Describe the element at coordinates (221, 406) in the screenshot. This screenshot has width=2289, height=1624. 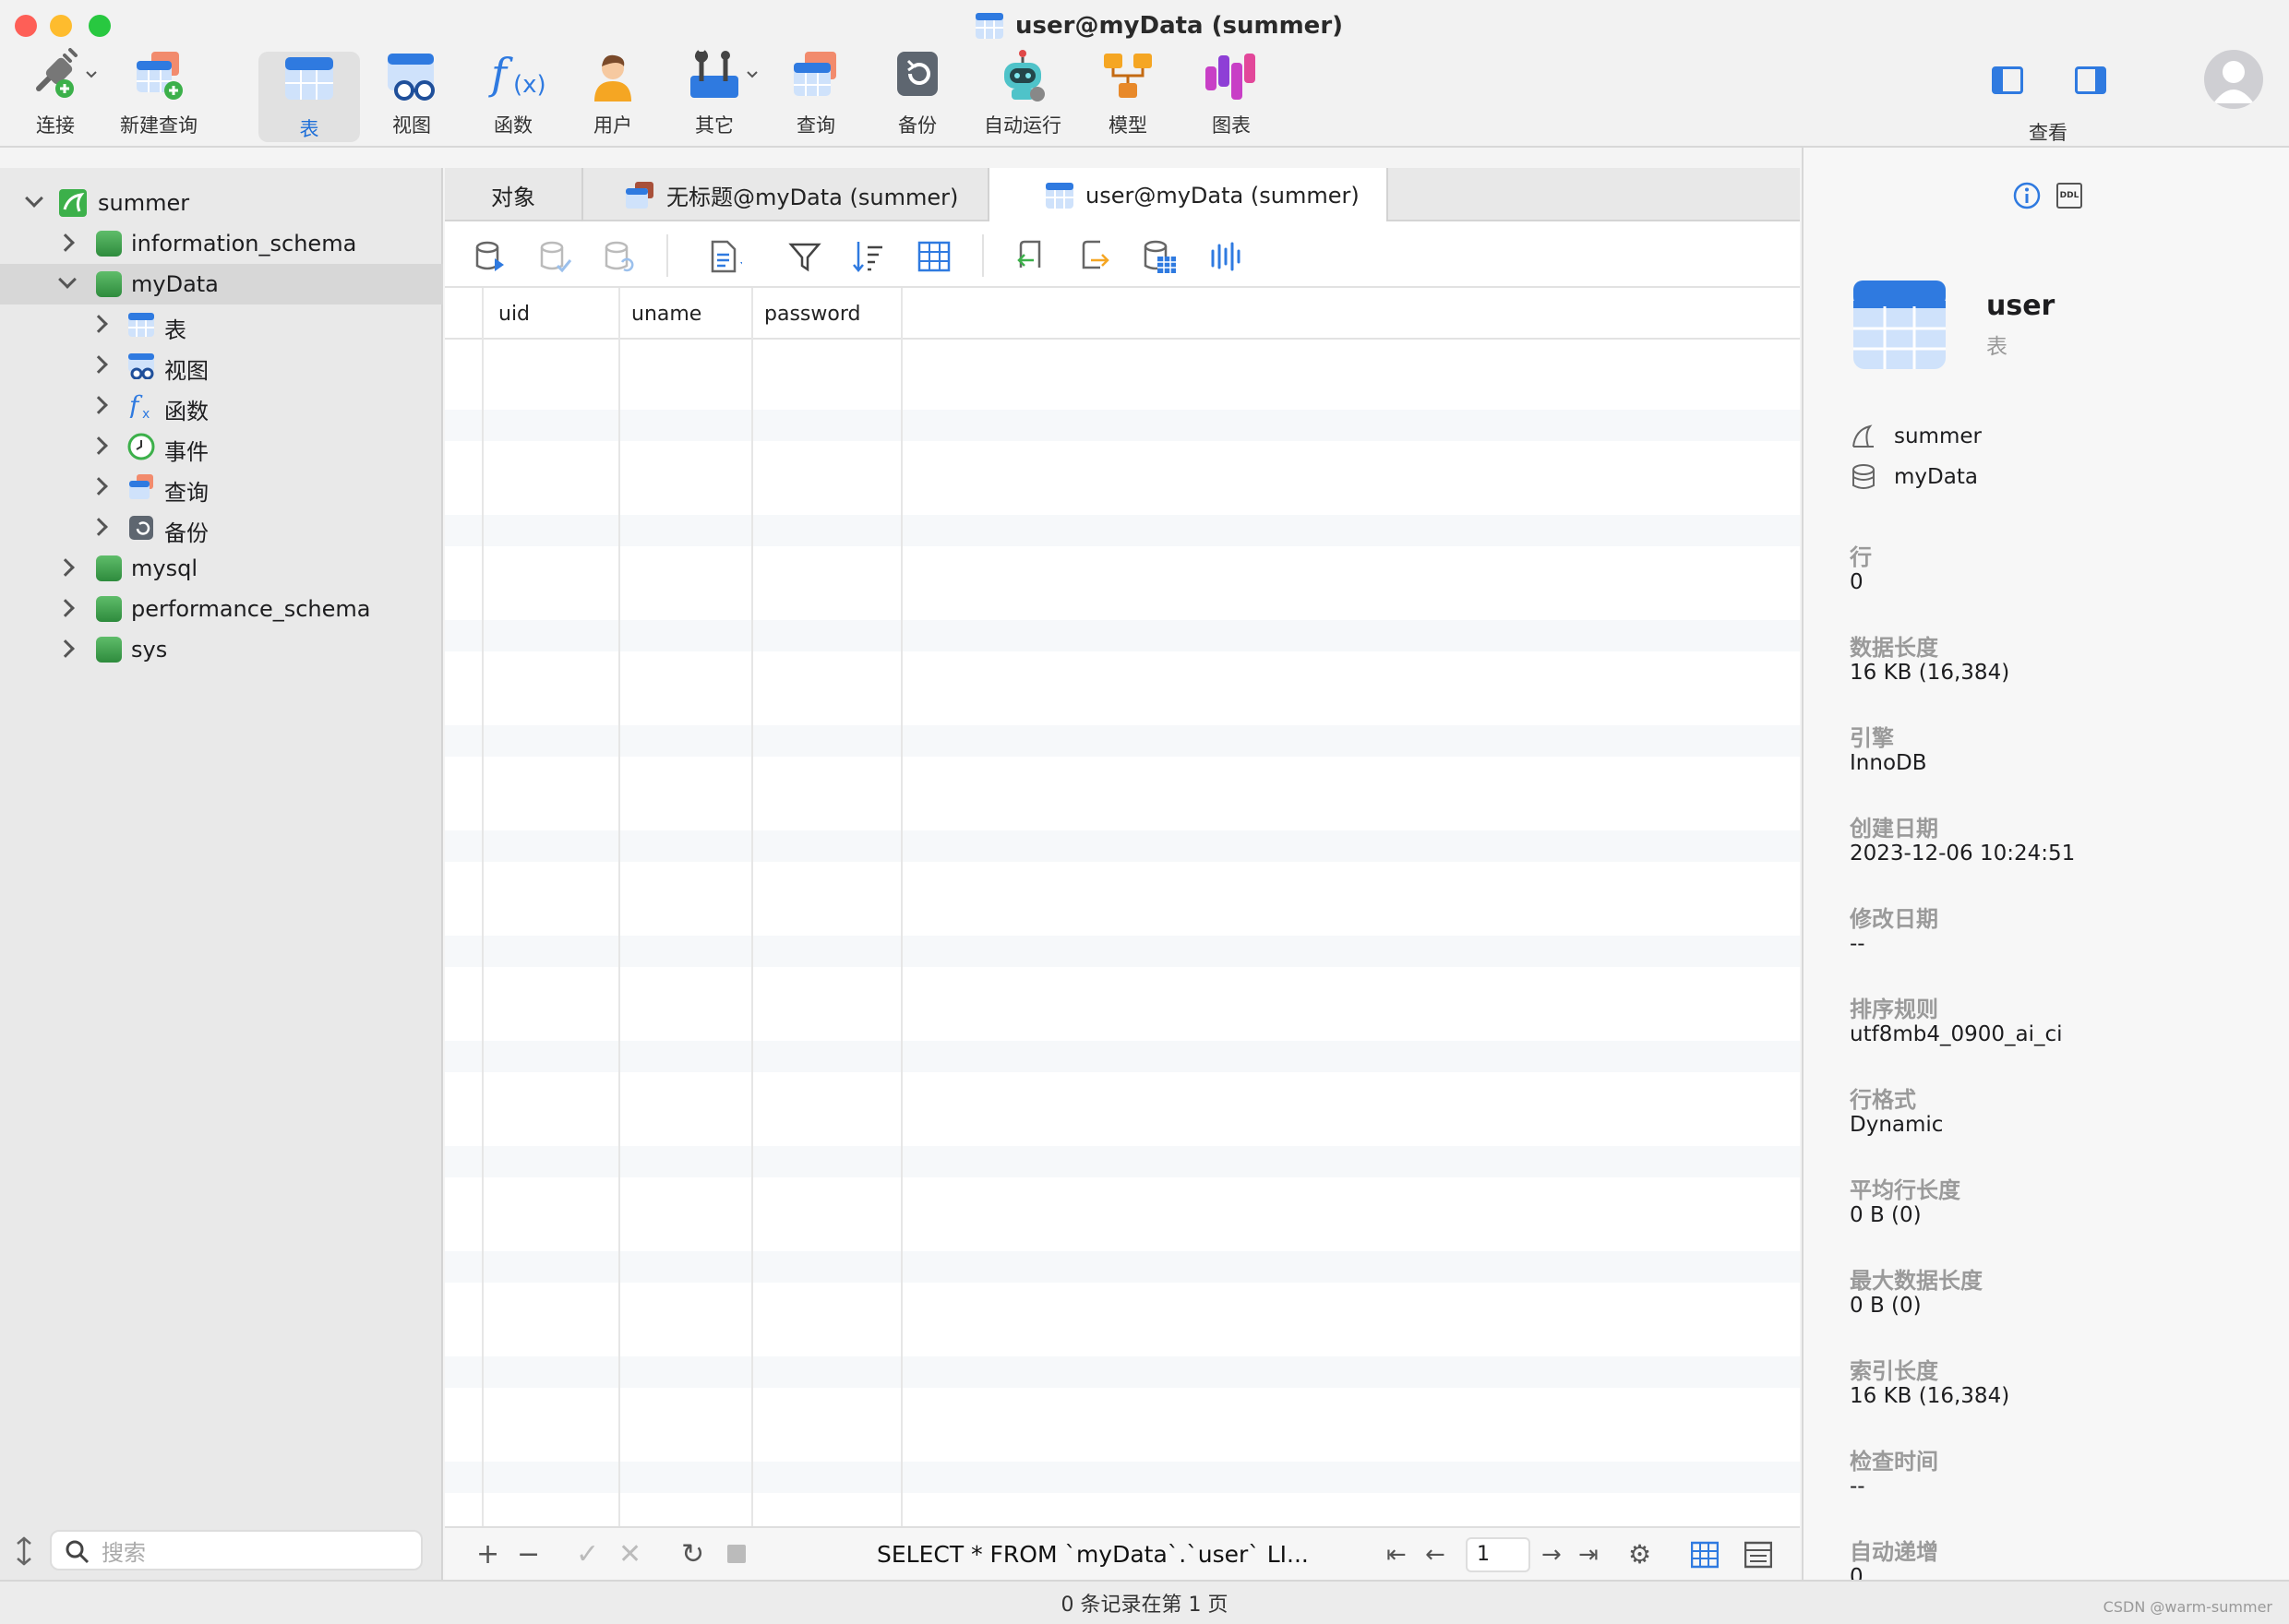
I see `tree-item-functions: fx 函数` at that location.